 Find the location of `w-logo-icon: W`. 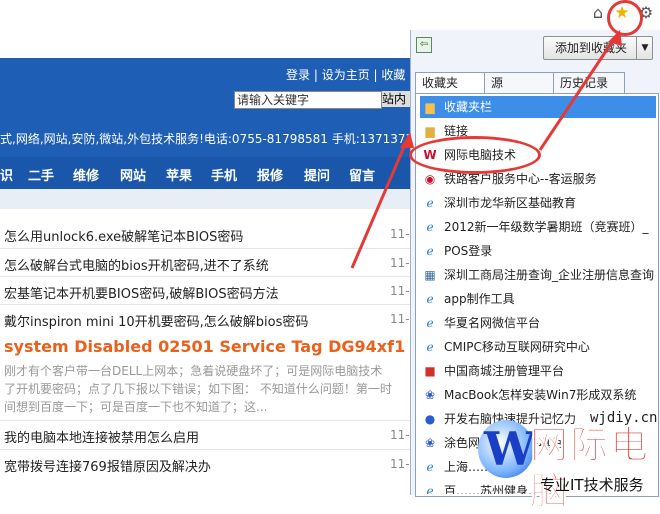

w-logo-icon: W is located at coordinates (510, 449).